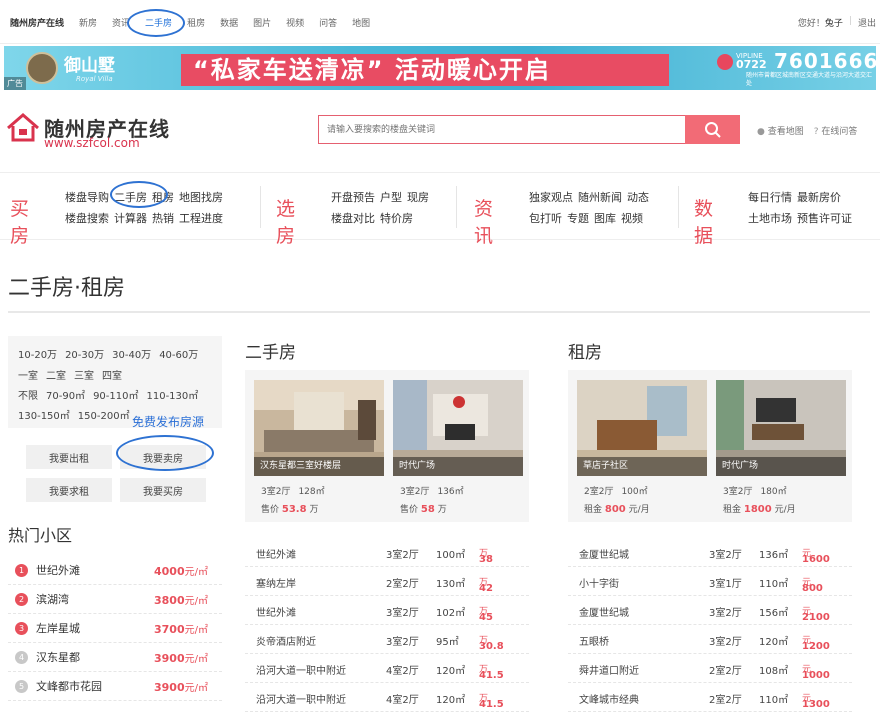 The height and width of the screenshot is (725, 880). Describe the element at coordinates (58, 628) in the screenshot. I see `community-name: 左岸星城` at that location.